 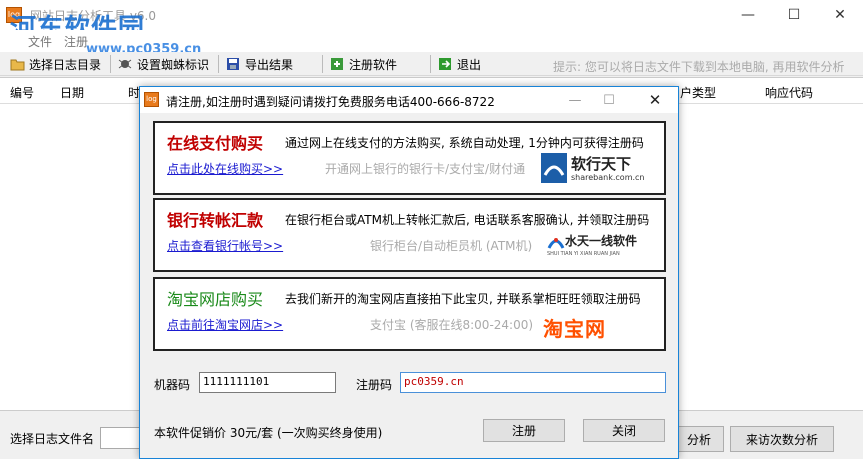 What do you see at coordinates (467, 220) in the screenshot?
I see `bank-transfer-desc: 在银行柜台或ATM机上转帐汇款后, 电话联系客服确认, 并领取注册码` at bounding box center [467, 220].